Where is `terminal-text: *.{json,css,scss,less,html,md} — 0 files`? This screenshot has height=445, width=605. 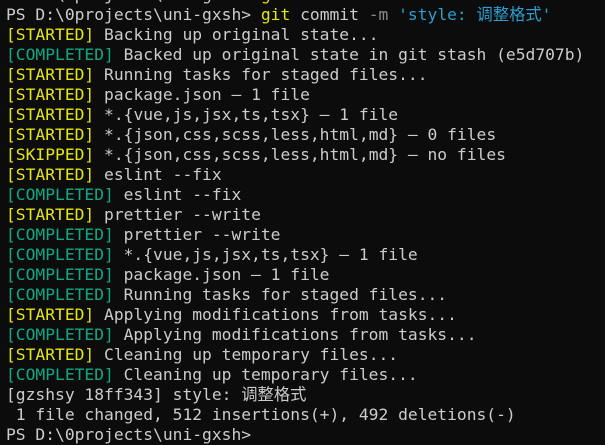 terminal-text: *.{json,css,scss,less,html,md} — 0 files is located at coordinates (295, 134).